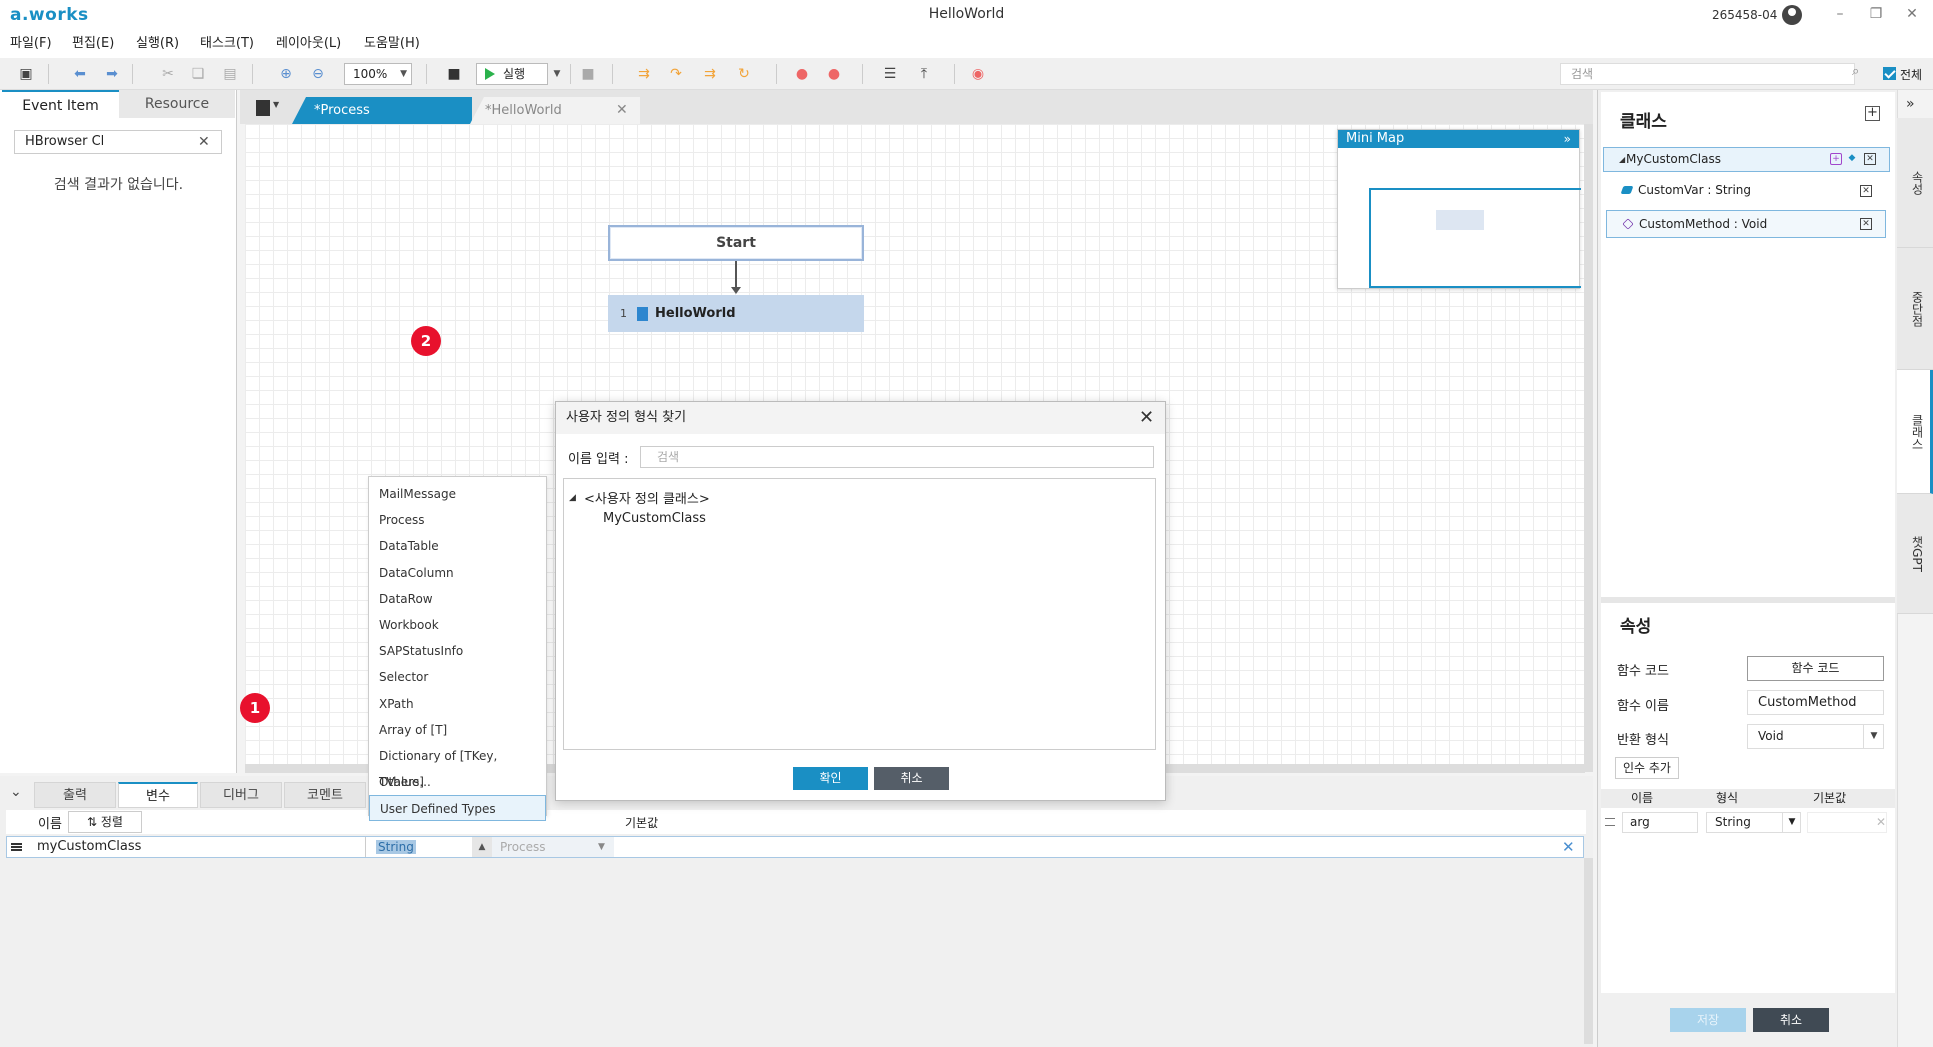 The width and height of the screenshot is (1933, 1047). What do you see at coordinates (457, 651) in the screenshot?
I see `type-option: SAPStatusInfo` at bounding box center [457, 651].